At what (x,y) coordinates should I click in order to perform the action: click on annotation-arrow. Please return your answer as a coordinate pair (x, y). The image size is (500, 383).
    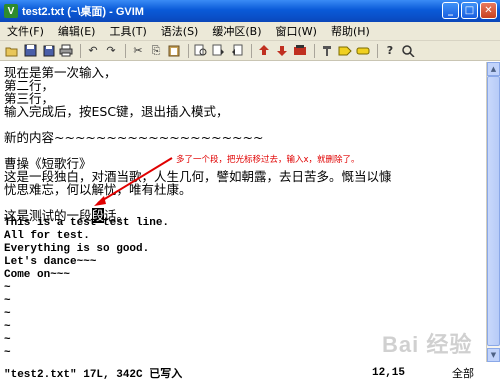
    Looking at the image, I should click on (133, 181).